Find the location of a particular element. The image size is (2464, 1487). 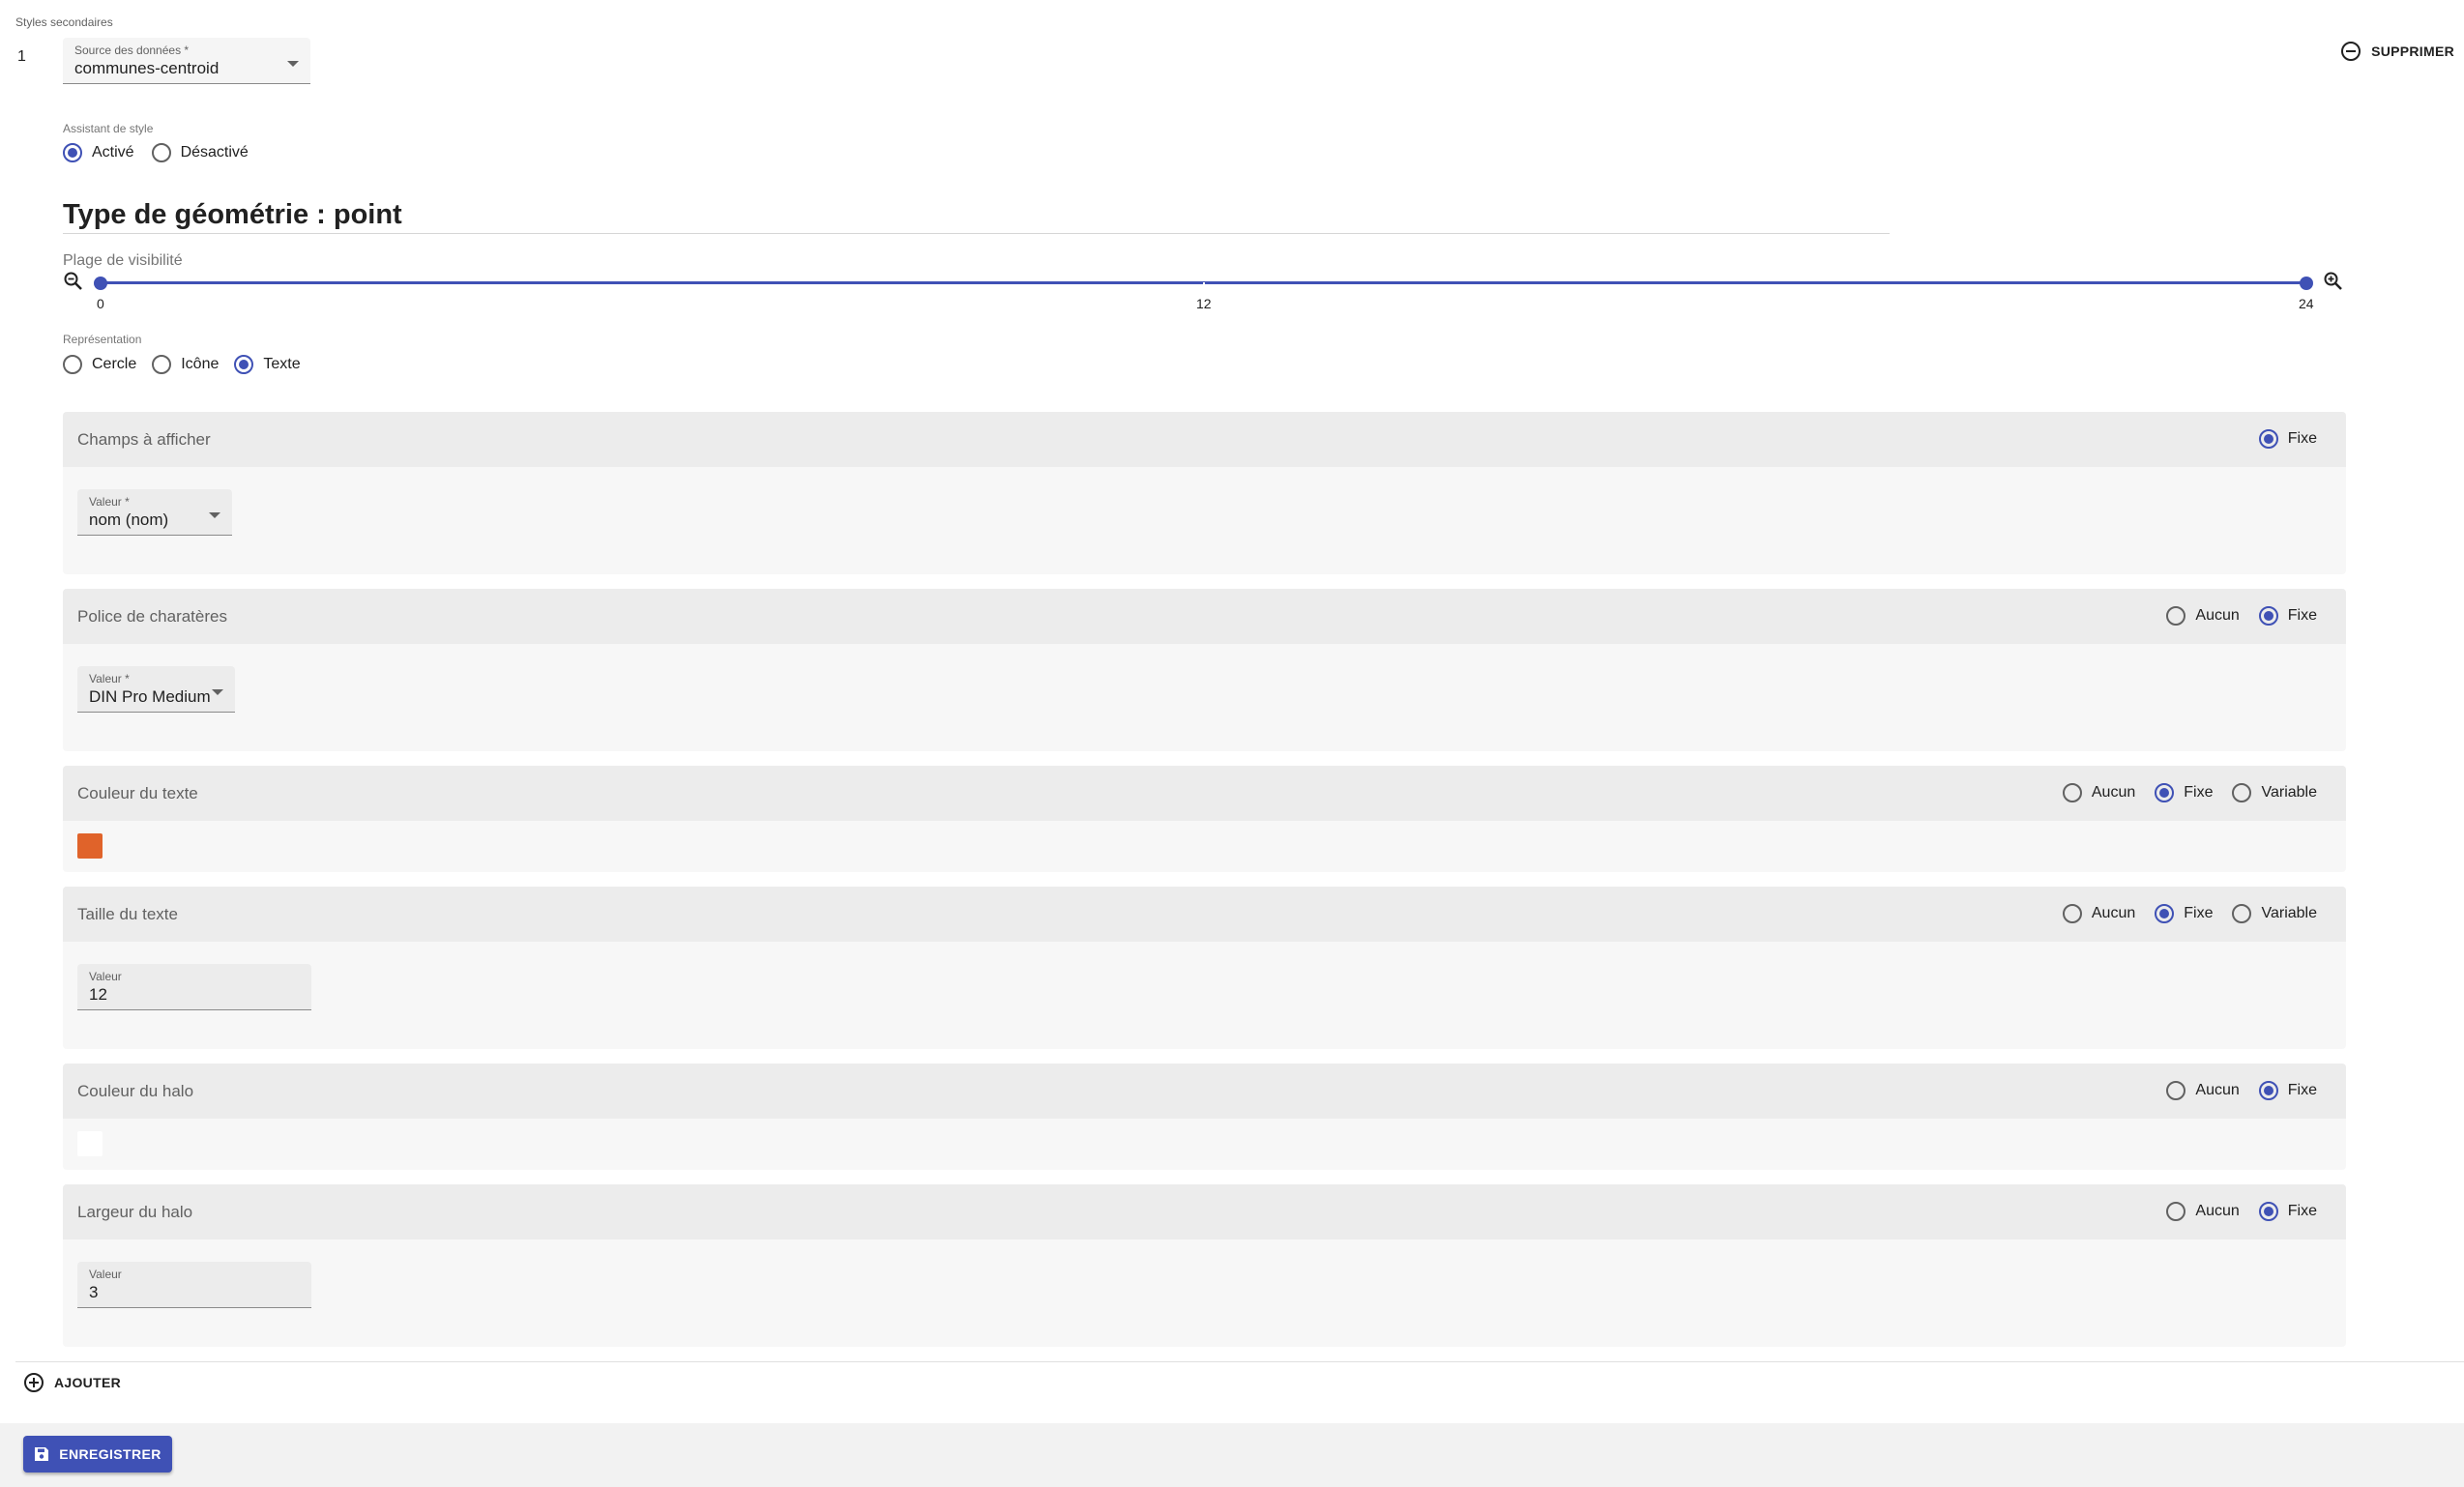

radio-font-fixed-circle is located at coordinates (2268, 616).